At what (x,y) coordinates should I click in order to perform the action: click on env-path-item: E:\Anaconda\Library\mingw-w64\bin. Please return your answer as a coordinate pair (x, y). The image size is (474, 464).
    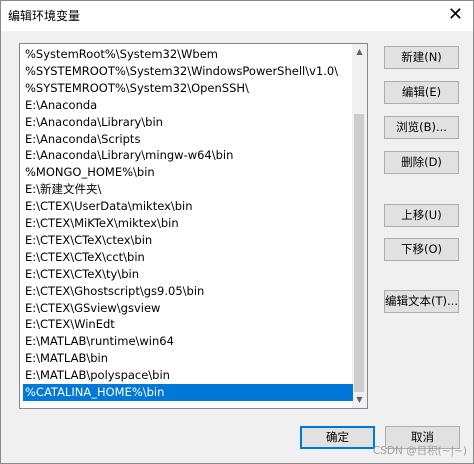
    Looking at the image, I should click on (188, 155).